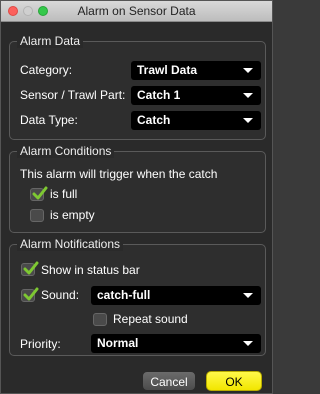 The image size is (320, 394). What do you see at coordinates (118, 343) in the screenshot?
I see `priority-value: Normal` at bounding box center [118, 343].